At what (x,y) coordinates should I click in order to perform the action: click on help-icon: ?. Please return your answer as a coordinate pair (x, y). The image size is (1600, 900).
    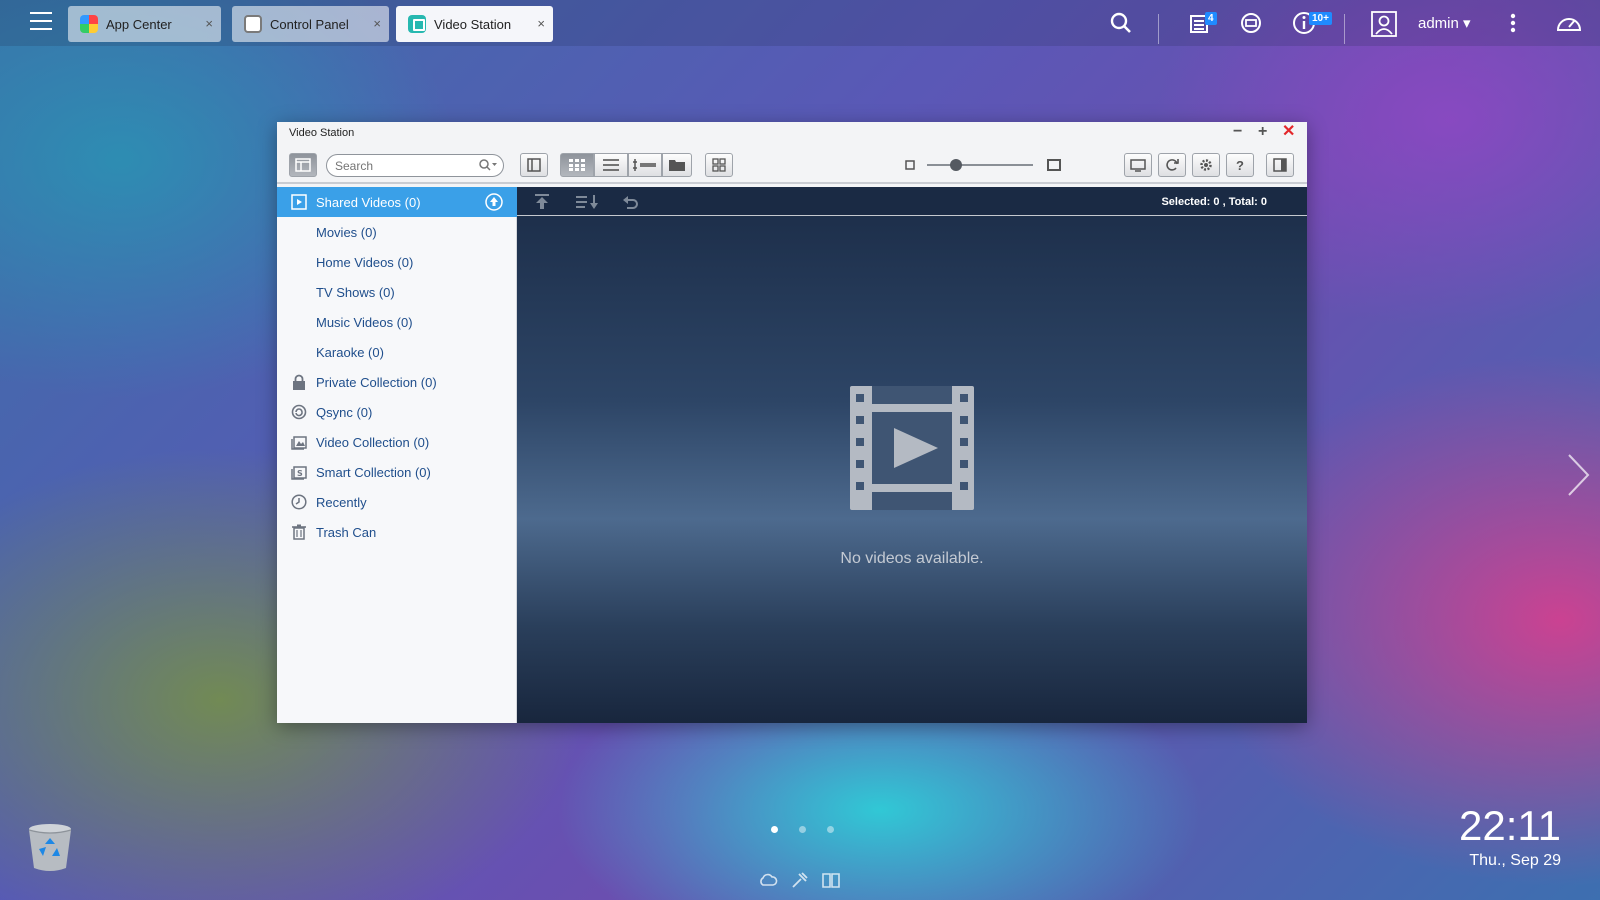
    Looking at the image, I should click on (1240, 165).